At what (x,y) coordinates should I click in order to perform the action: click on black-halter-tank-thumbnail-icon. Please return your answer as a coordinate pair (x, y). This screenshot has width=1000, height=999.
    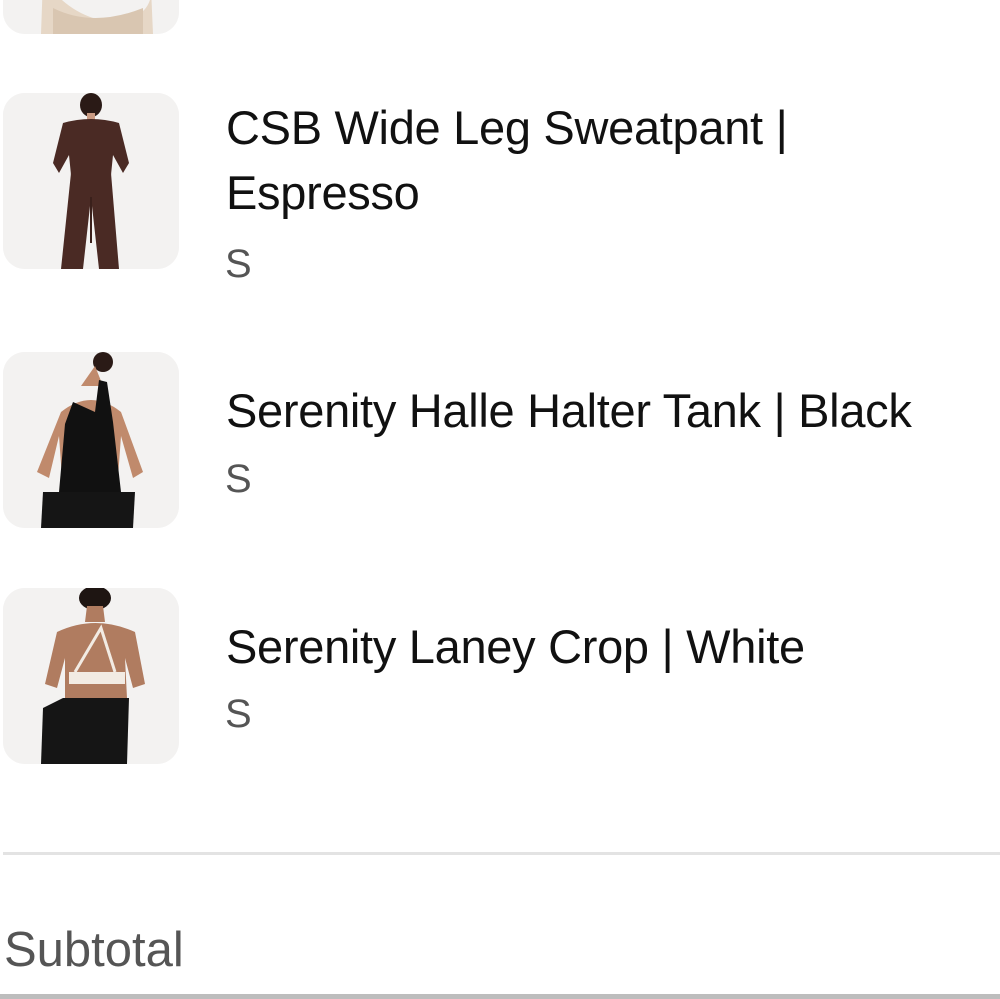
    Looking at the image, I should click on (91, 440).